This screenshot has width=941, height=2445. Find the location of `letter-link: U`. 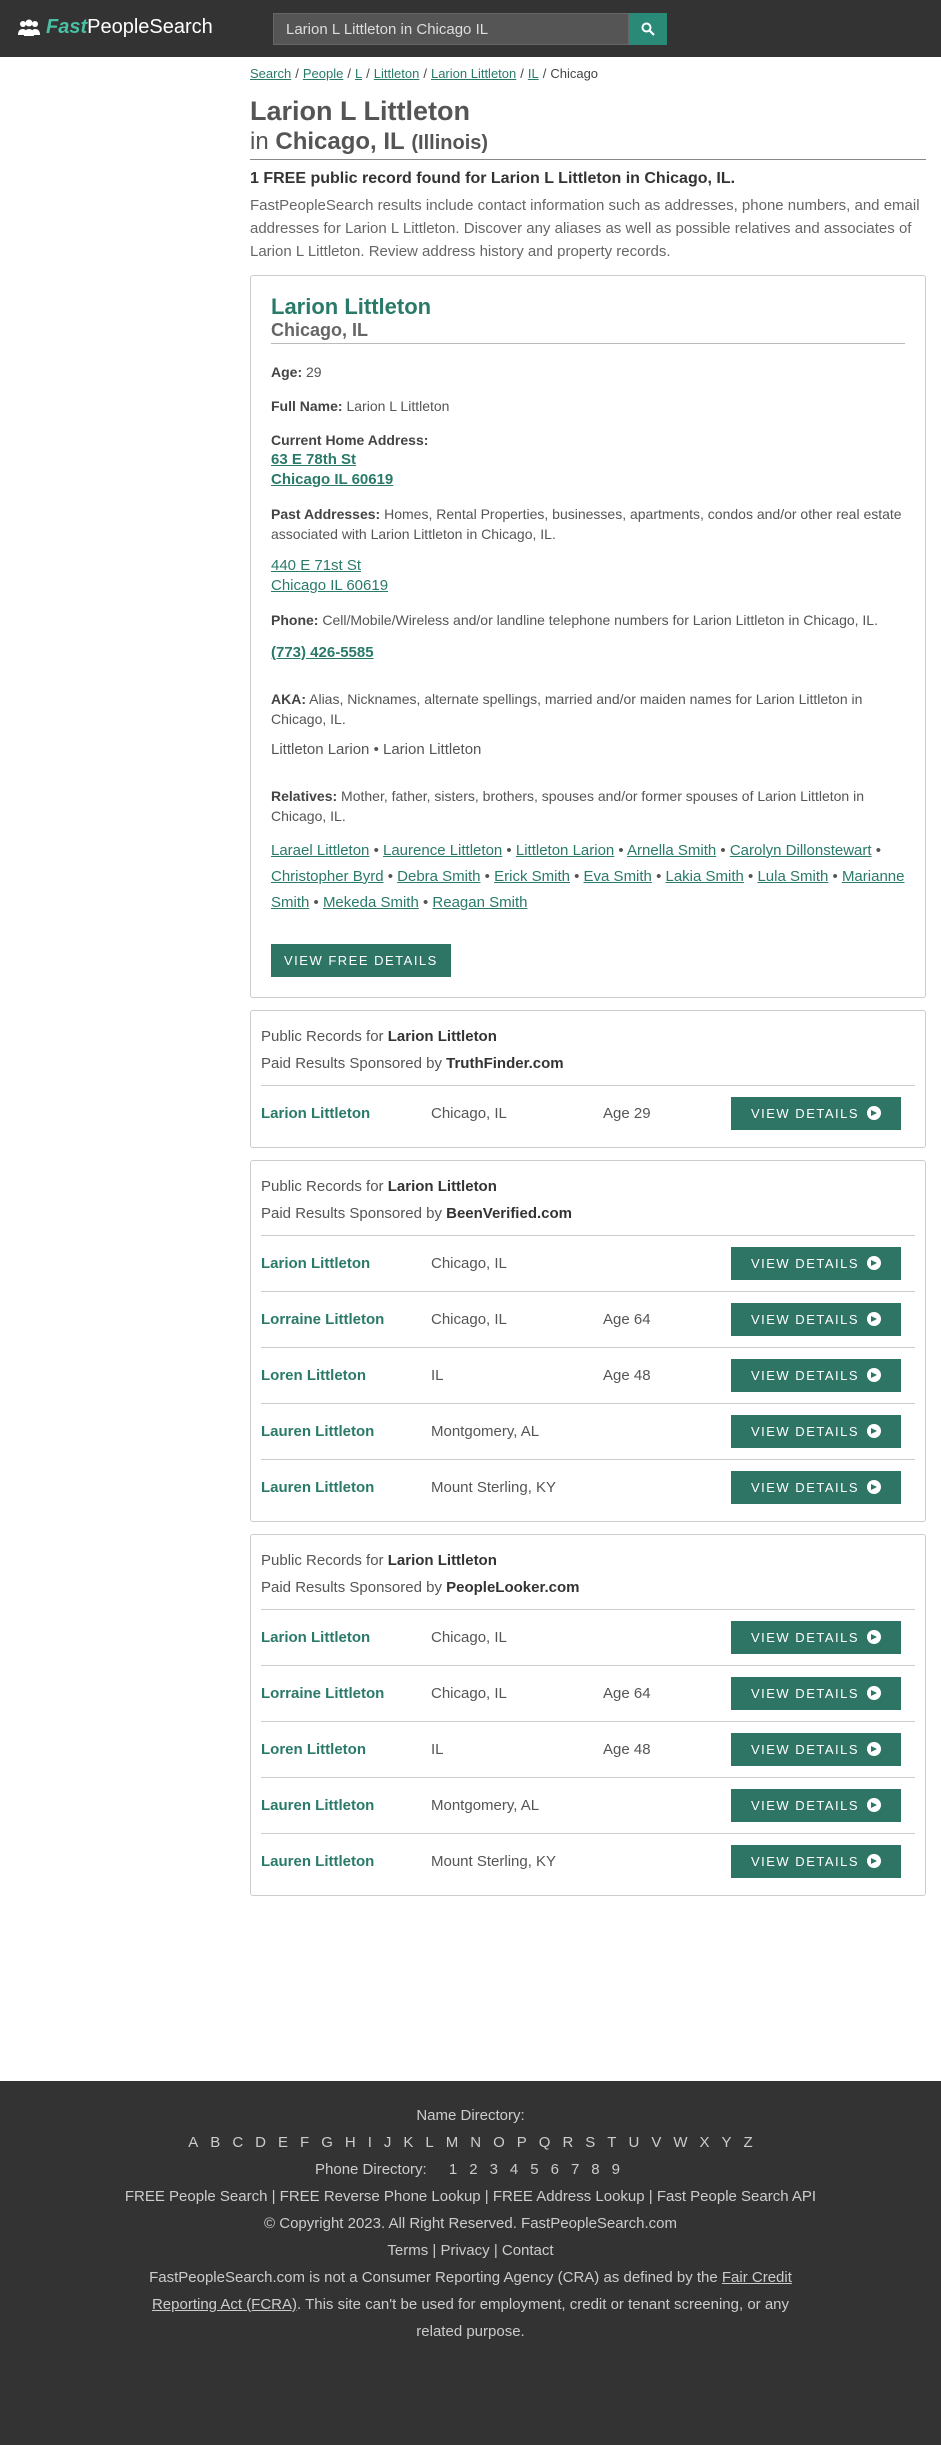

letter-link: U is located at coordinates (633, 2142).